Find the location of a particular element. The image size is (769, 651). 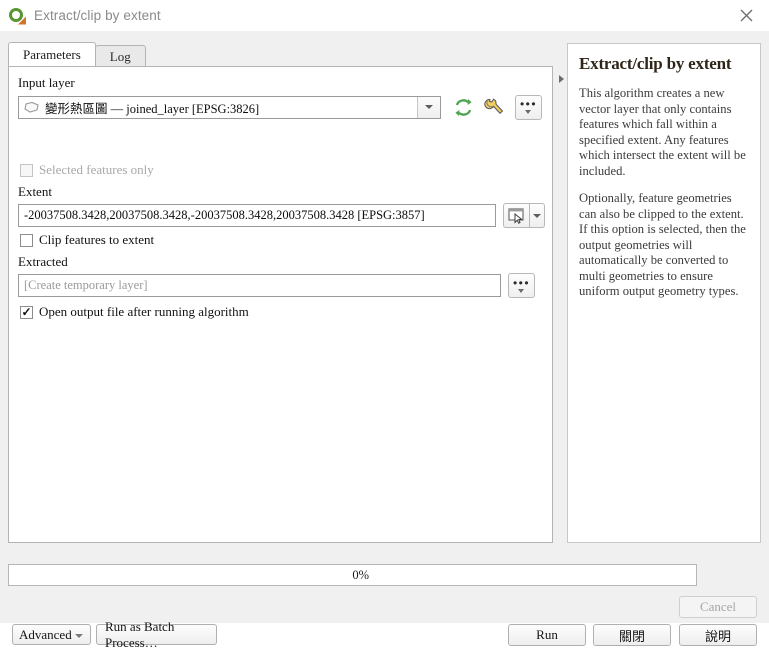

clip-features-to-extent-checkbox: Clip features to extent is located at coordinates (87, 240).